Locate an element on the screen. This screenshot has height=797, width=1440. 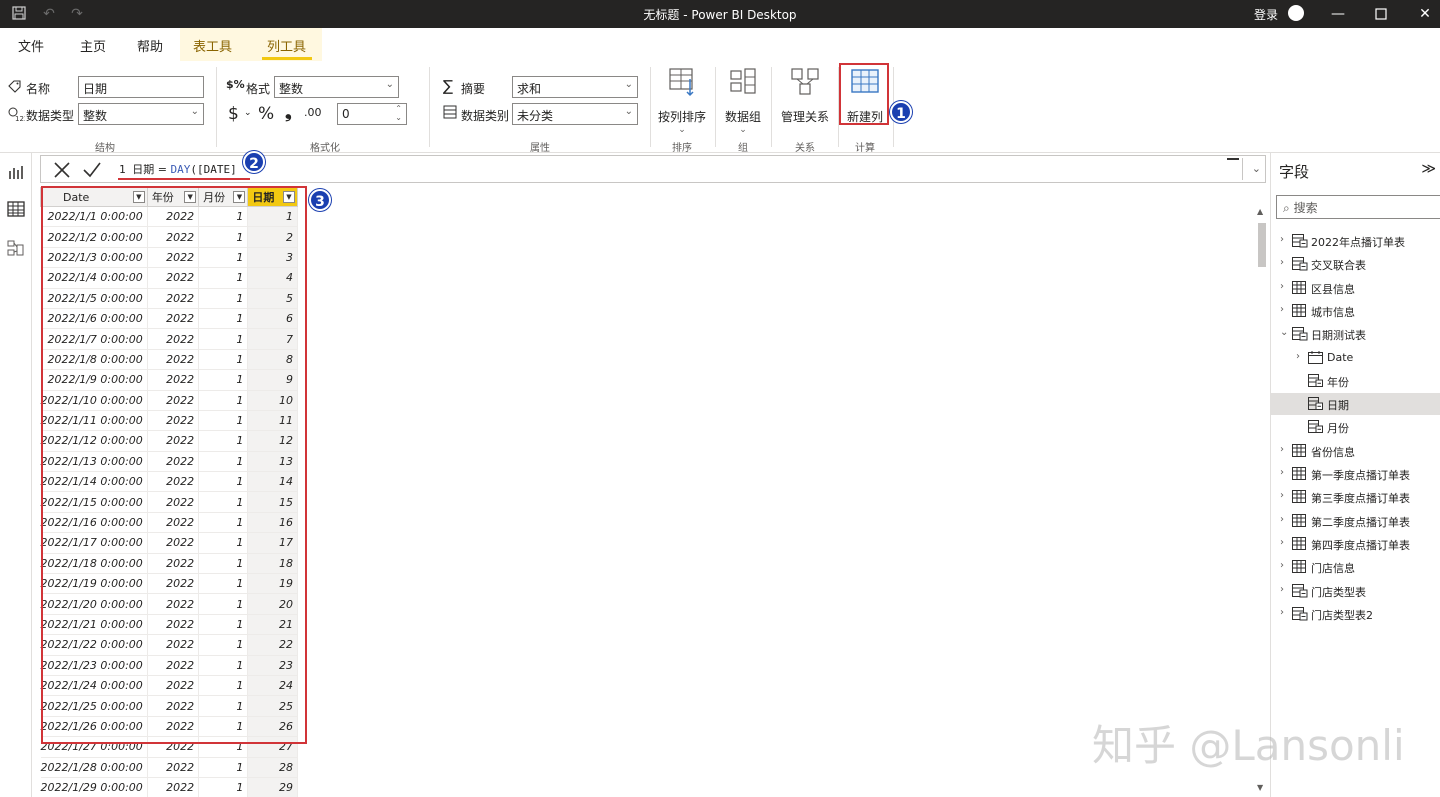
formula-underline is located at coordinates (184, 179).